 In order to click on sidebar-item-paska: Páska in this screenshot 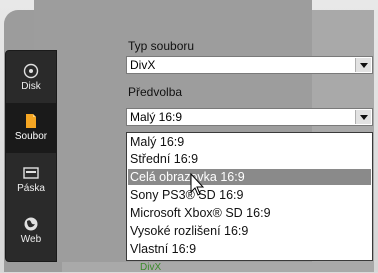, I will do `click(31, 180)`.